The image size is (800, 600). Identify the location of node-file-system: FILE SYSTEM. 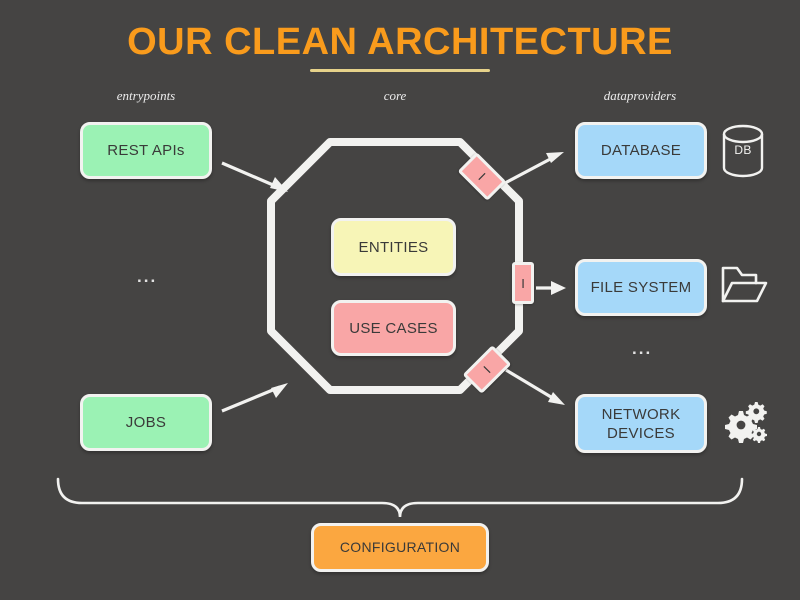
(641, 287).